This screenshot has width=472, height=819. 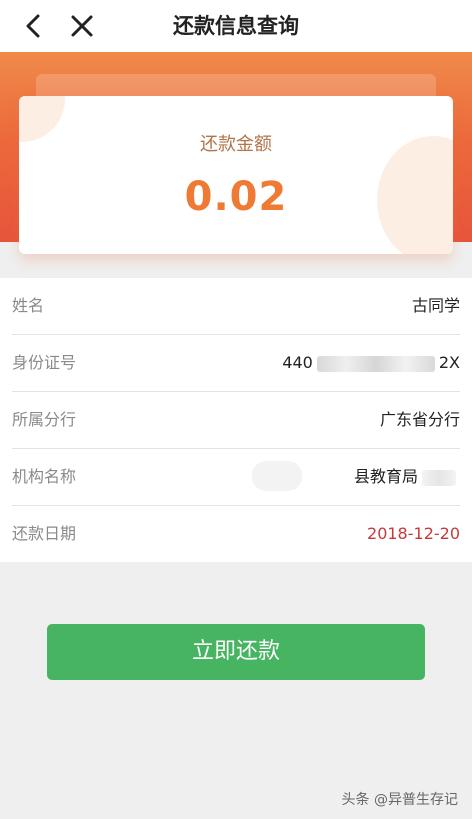 What do you see at coordinates (44, 476) in the screenshot?
I see `org-label: 机构名称` at bounding box center [44, 476].